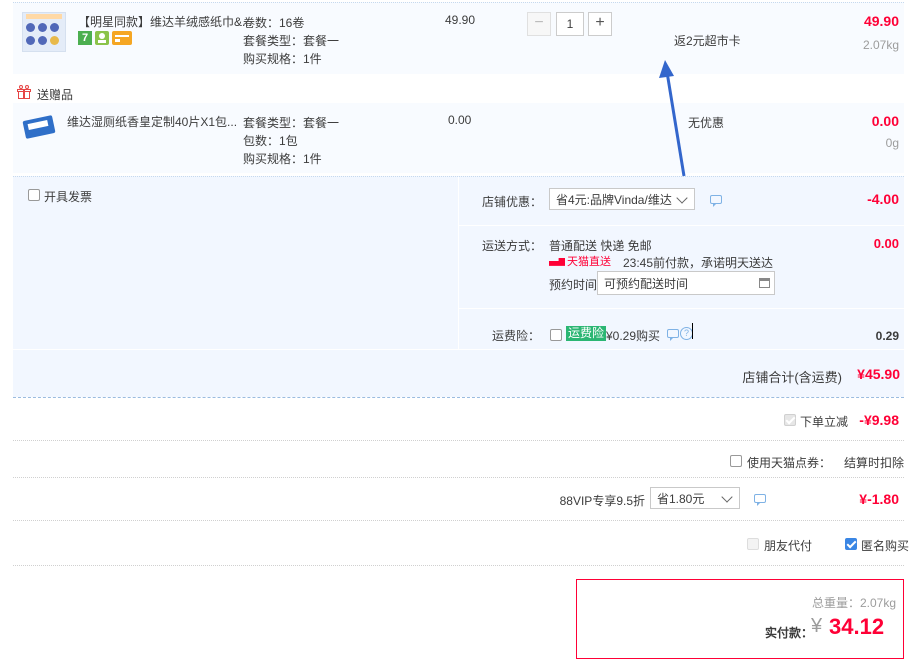 This screenshot has width=923, height=659. I want to click on gift-thumbnail, so click(39, 129).